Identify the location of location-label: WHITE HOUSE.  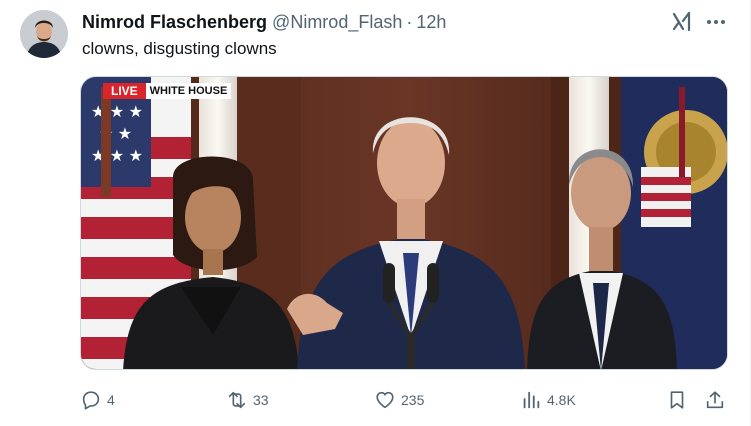
(188, 91).